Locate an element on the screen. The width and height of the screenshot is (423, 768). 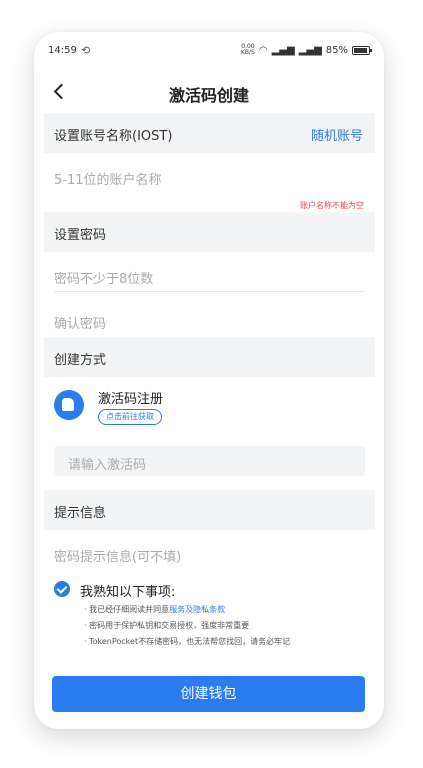
account-name-placeholder: 5-11位的账户名称 is located at coordinates (108, 180).